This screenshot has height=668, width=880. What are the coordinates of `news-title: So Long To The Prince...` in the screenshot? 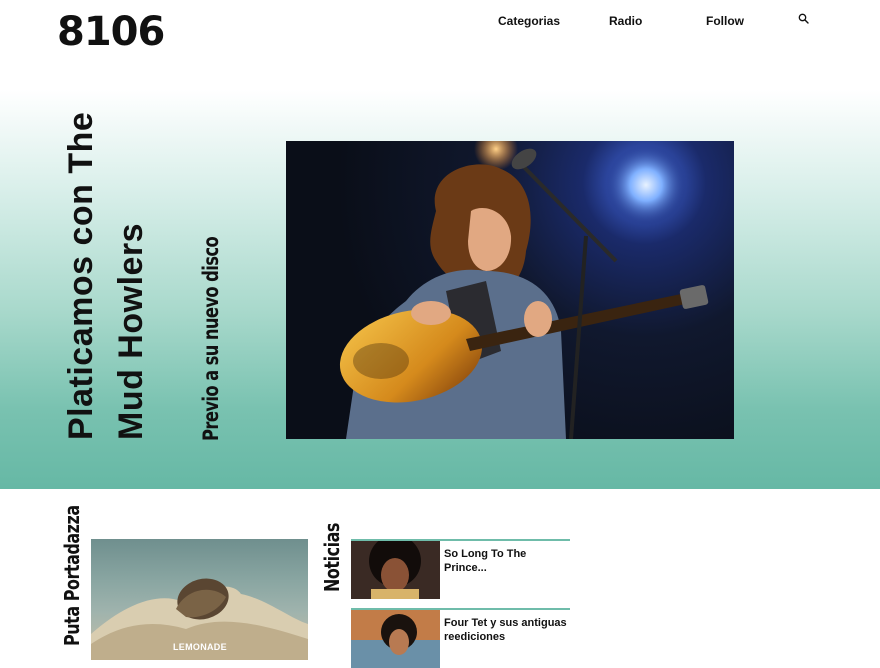 It's located at (507, 561).